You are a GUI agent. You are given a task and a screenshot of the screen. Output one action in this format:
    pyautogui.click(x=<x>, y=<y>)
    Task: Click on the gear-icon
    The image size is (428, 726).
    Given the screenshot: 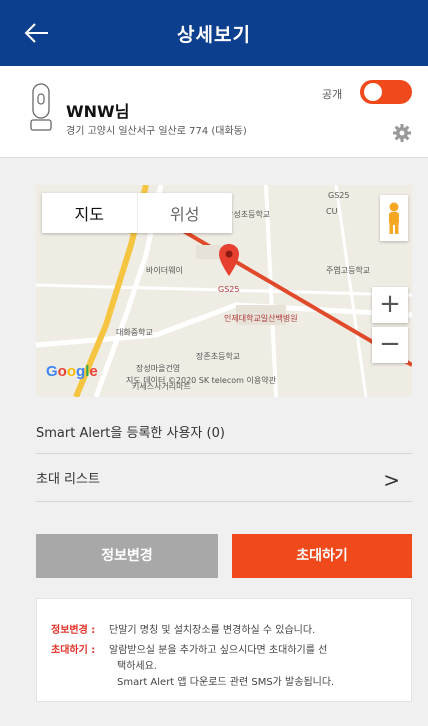 What is the action you would take?
    pyautogui.click(x=402, y=133)
    